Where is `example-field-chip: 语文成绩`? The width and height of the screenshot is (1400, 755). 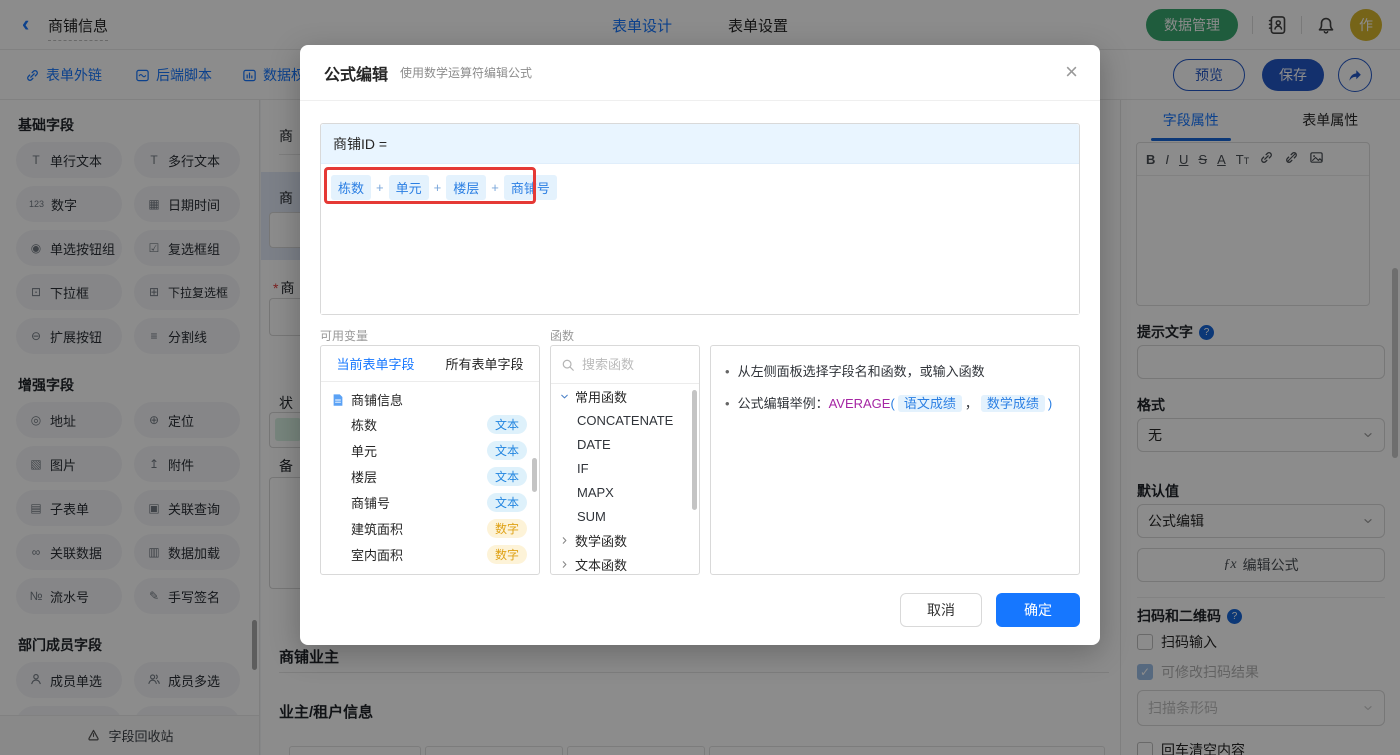 example-field-chip: 语文成绩 is located at coordinates (929, 403).